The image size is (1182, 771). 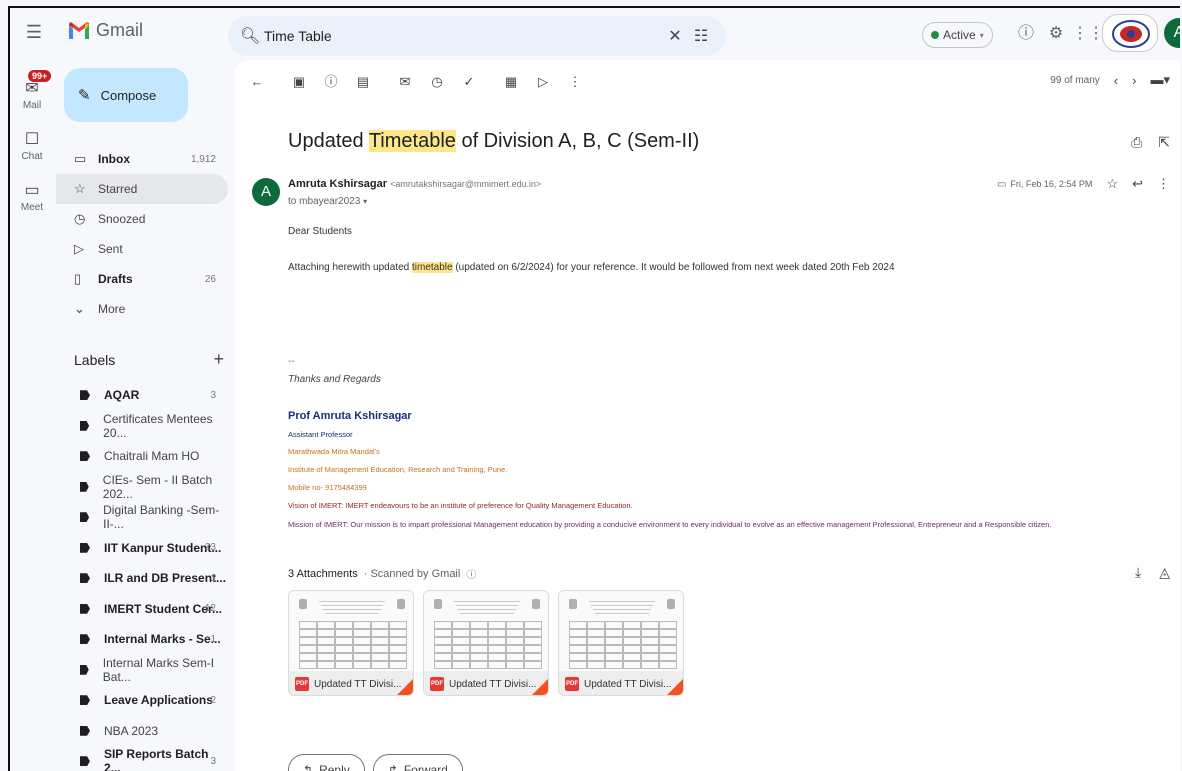 I want to click on gmail-m-icon, so click(x=79, y=30).